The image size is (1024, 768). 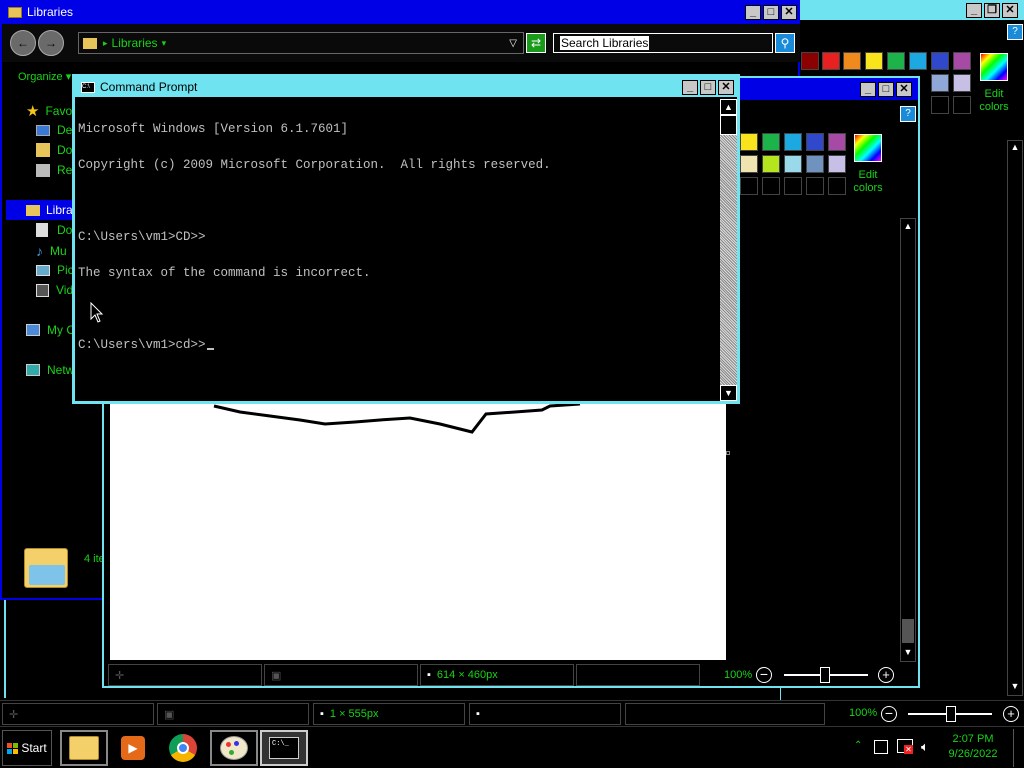 What do you see at coordinates (284, 748) in the screenshot?
I see `taskbar-cmd-button: C:\_` at bounding box center [284, 748].